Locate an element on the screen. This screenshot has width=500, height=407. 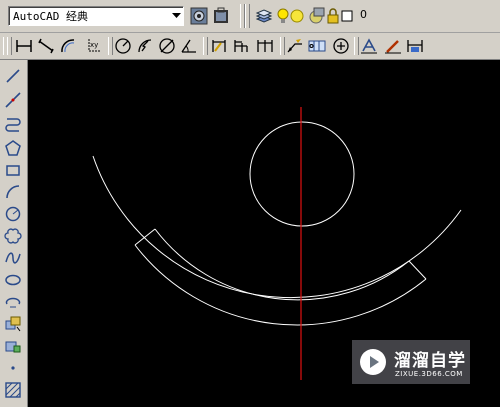
toolbar-lock-icon is located at coordinates (221, 16).